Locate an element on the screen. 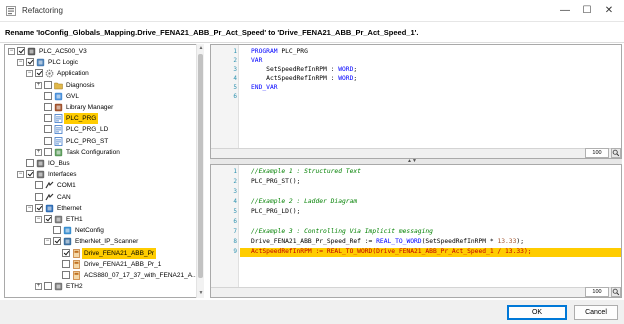 Image resolution: width=624 pixels, height=324 pixels. ethernet-ip-scanner-icon is located at coordinates (67, 242).